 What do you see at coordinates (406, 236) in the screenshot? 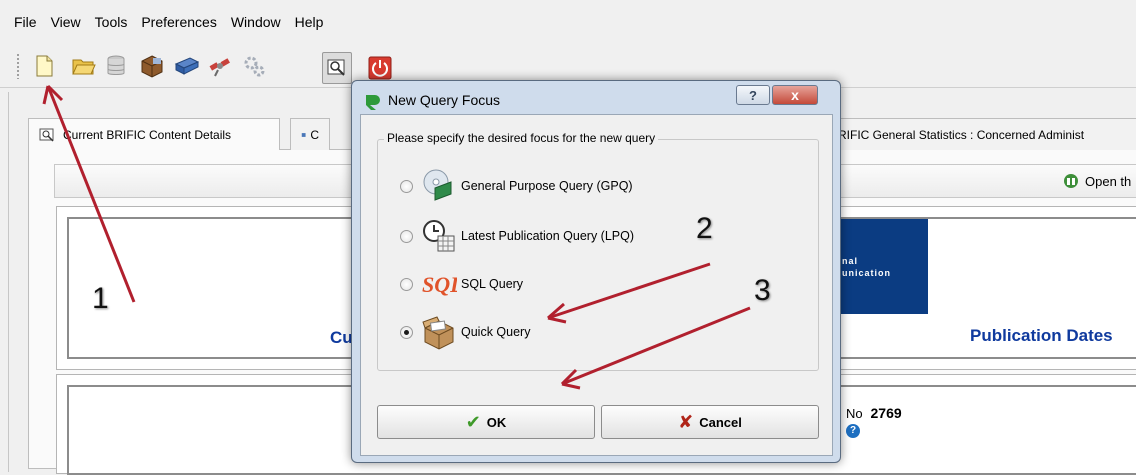
I see `radio-lpq` at bounding box center [406, 236].